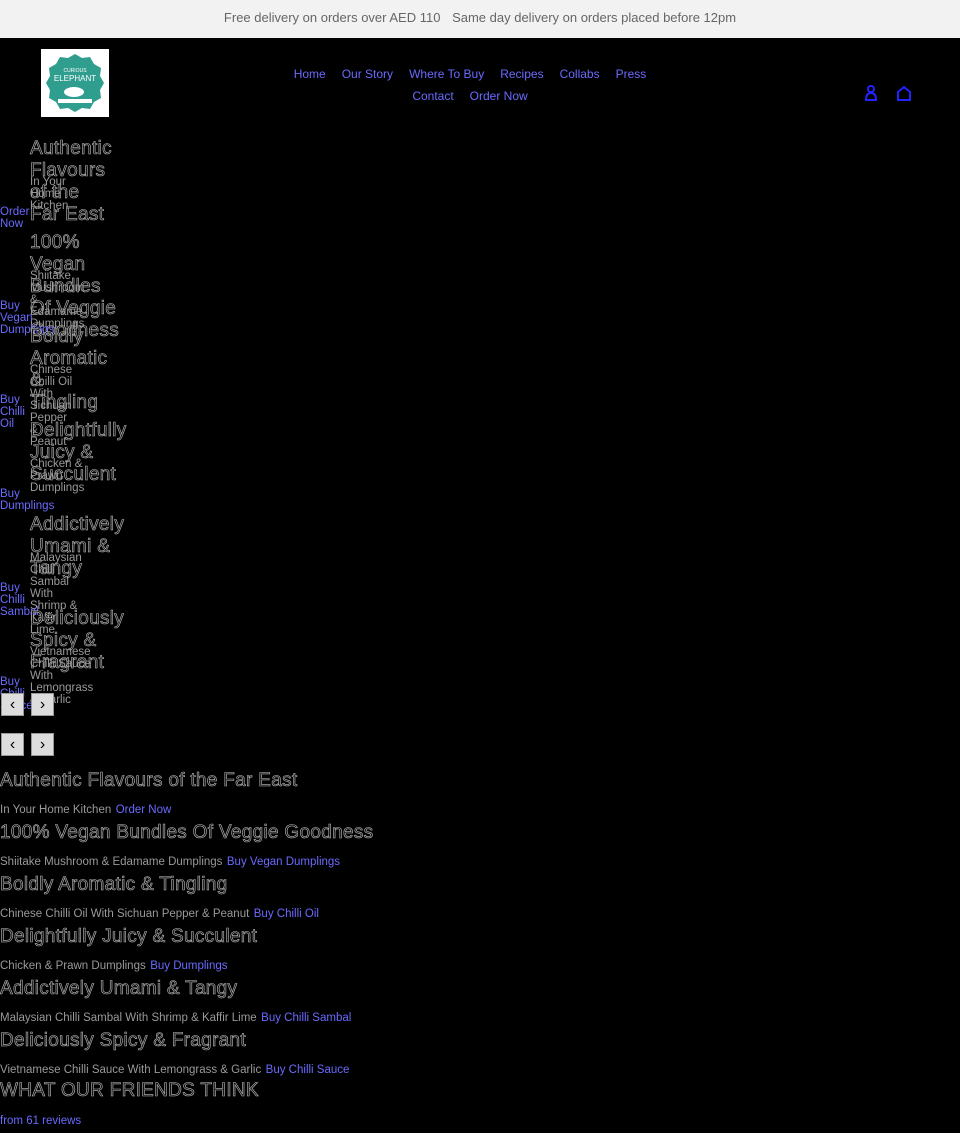  What do you see at coordinates (308, 1070) in the screenshot?
I see `slide-link: Buy Chilli Sauce` at bounding box center [308, 1070].